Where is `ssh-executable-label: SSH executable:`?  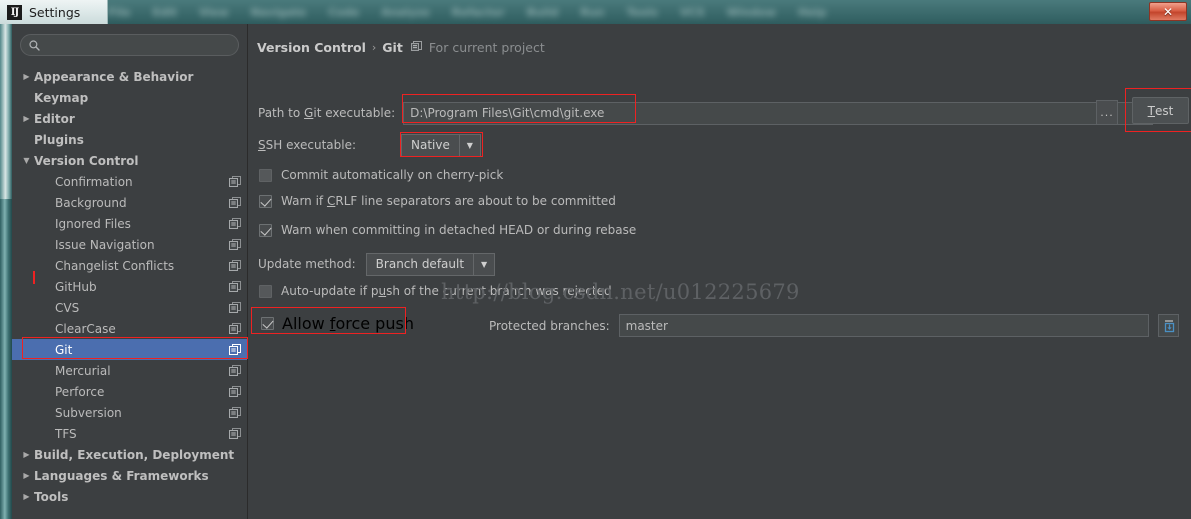 ssh-executable-label: SSH executable: is located at coordinates (307, 145).